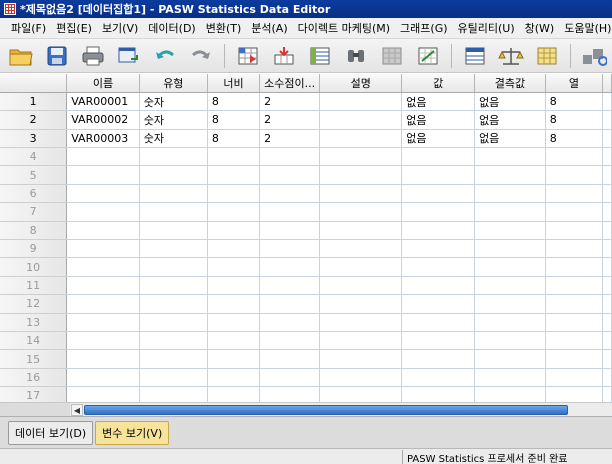 The height and width of the screenshot is (464, 612). What do you see at coordinates (34, 359) in the screenshot?
I see `row-number: 15` at bounding box center [34, 359].